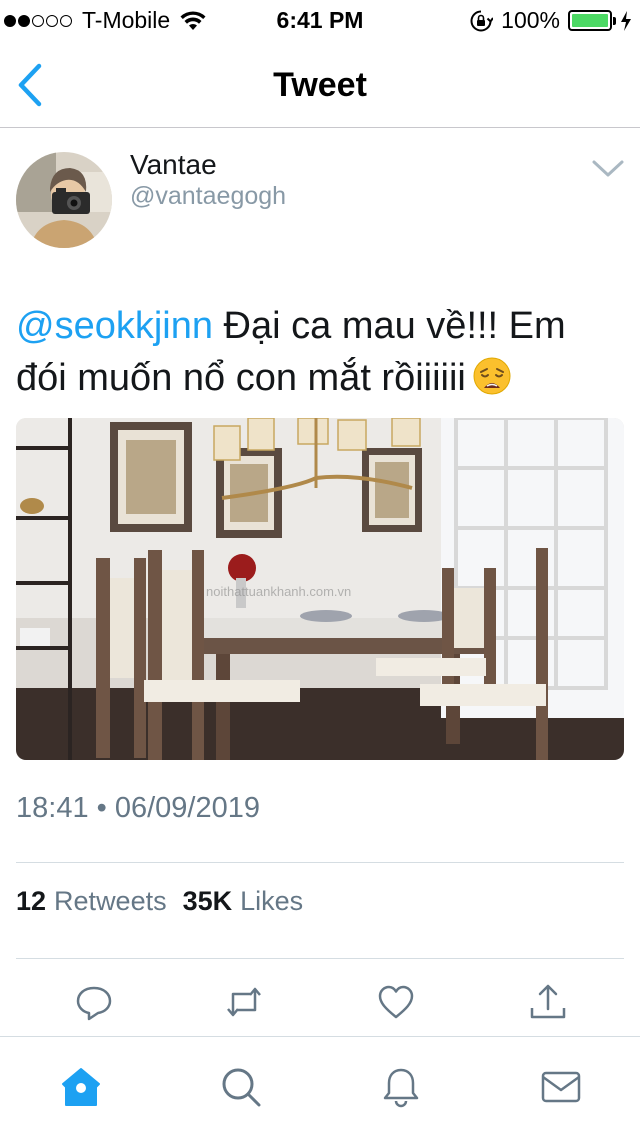  I want to click on charging-icon, so click(626, 20).